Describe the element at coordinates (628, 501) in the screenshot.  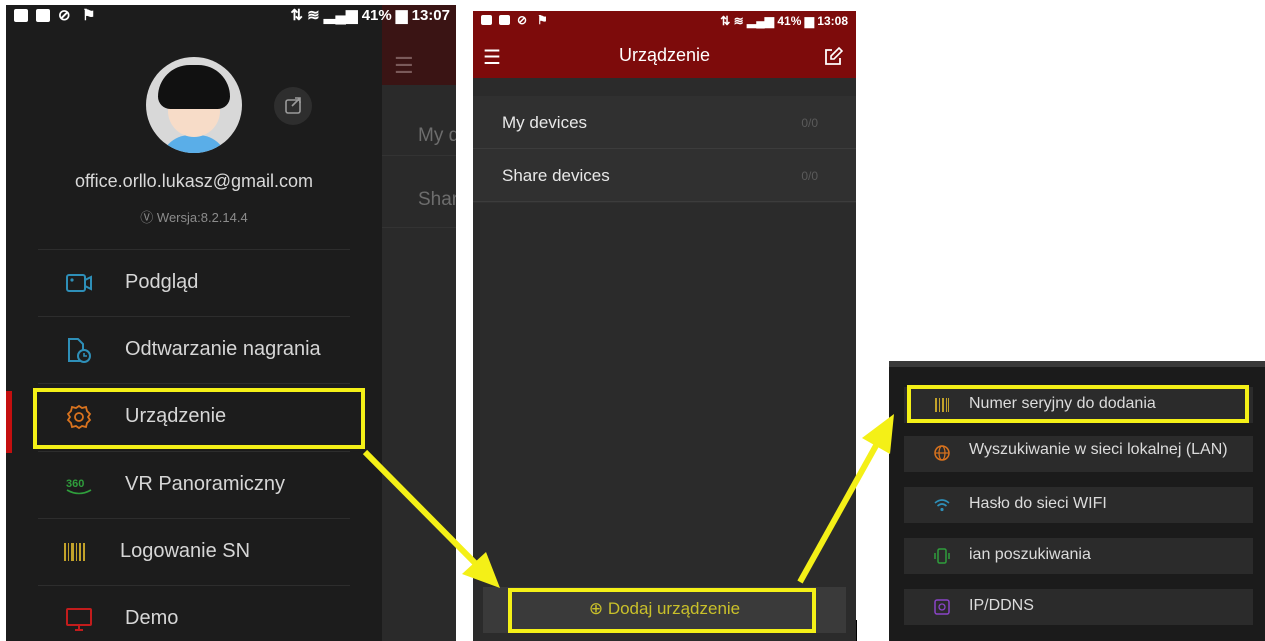
I see `annotation-arrows` at that location.